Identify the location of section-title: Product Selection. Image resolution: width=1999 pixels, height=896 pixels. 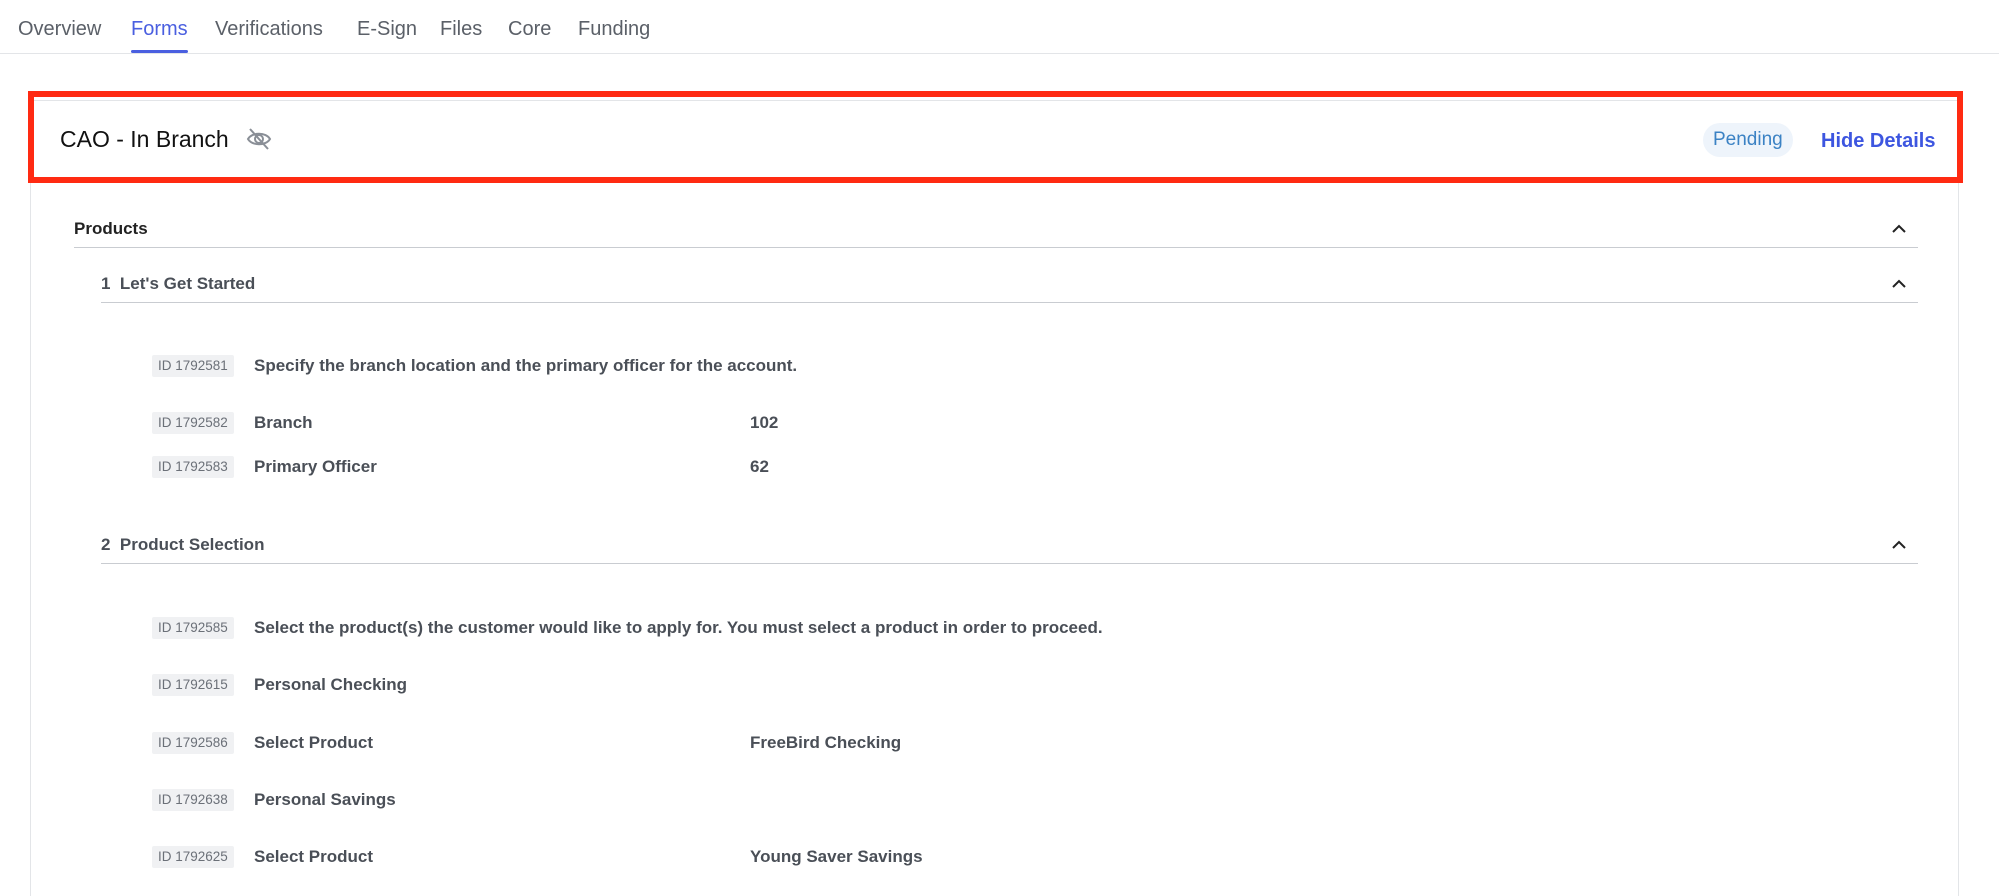
(192, 544).